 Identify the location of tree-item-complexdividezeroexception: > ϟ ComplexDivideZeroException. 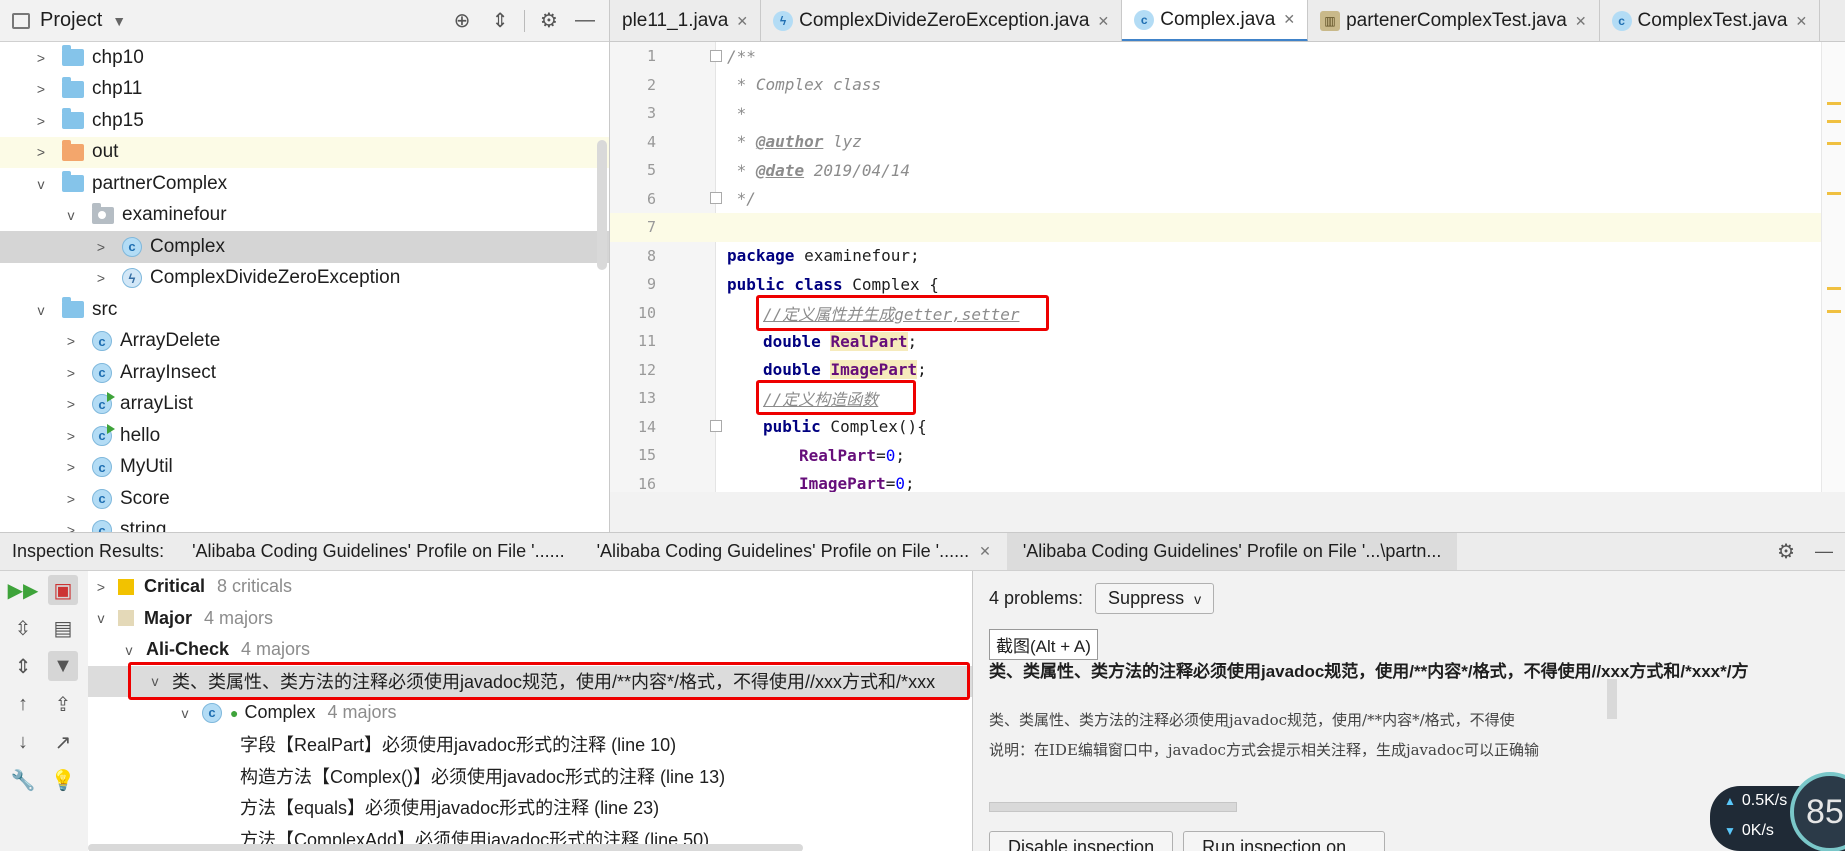
(304, 279).